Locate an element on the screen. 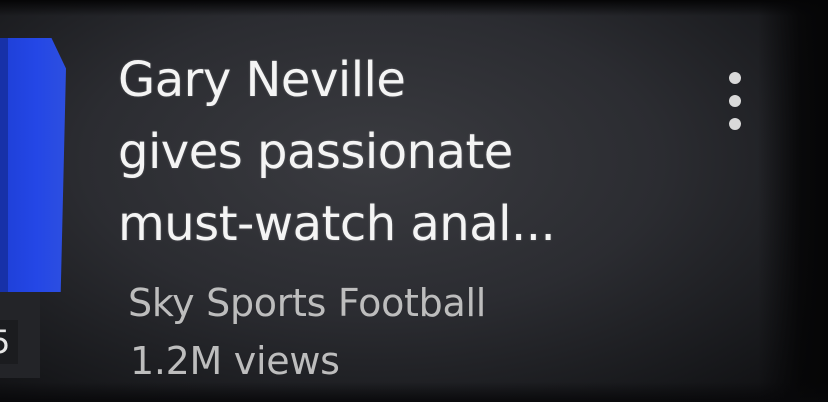 The height and width of the screenshot is (402, 828). view-count: 1.2M views is located at coordinates (235, 361).